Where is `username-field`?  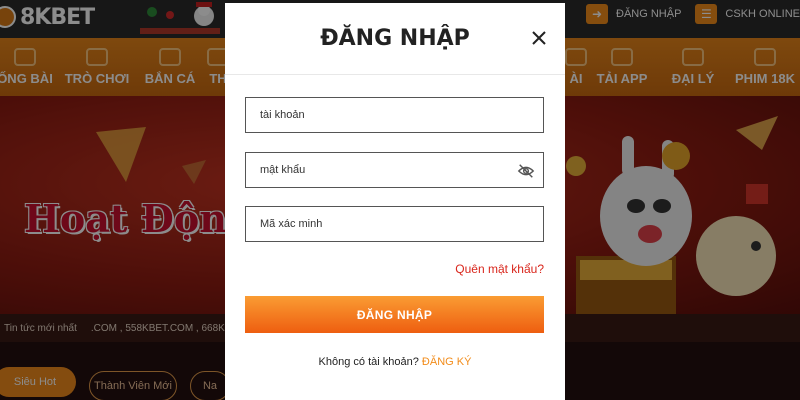
username-field is located at coordinates (394, 115).